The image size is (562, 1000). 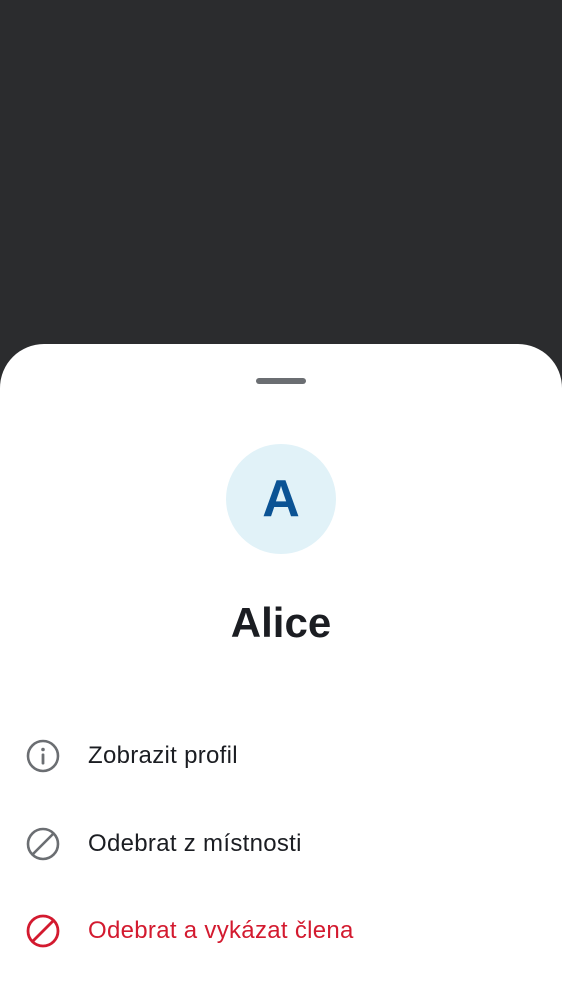 What do you see at coordinates (43, 756) in the screenshot?
I see `info-icon` at bounding box center [43, 756].